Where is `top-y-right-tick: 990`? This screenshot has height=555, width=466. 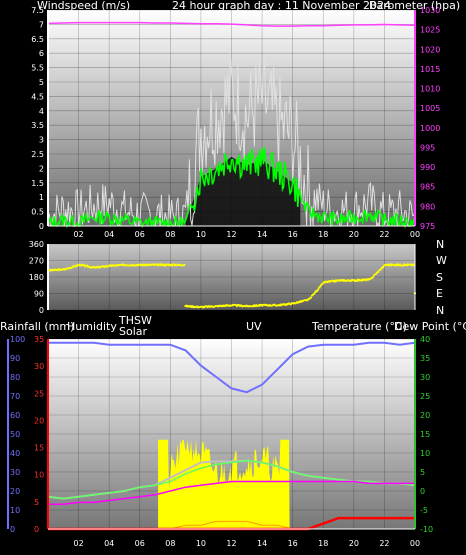 top-y-right-tick: 990 is located at coordinates (427, 167).